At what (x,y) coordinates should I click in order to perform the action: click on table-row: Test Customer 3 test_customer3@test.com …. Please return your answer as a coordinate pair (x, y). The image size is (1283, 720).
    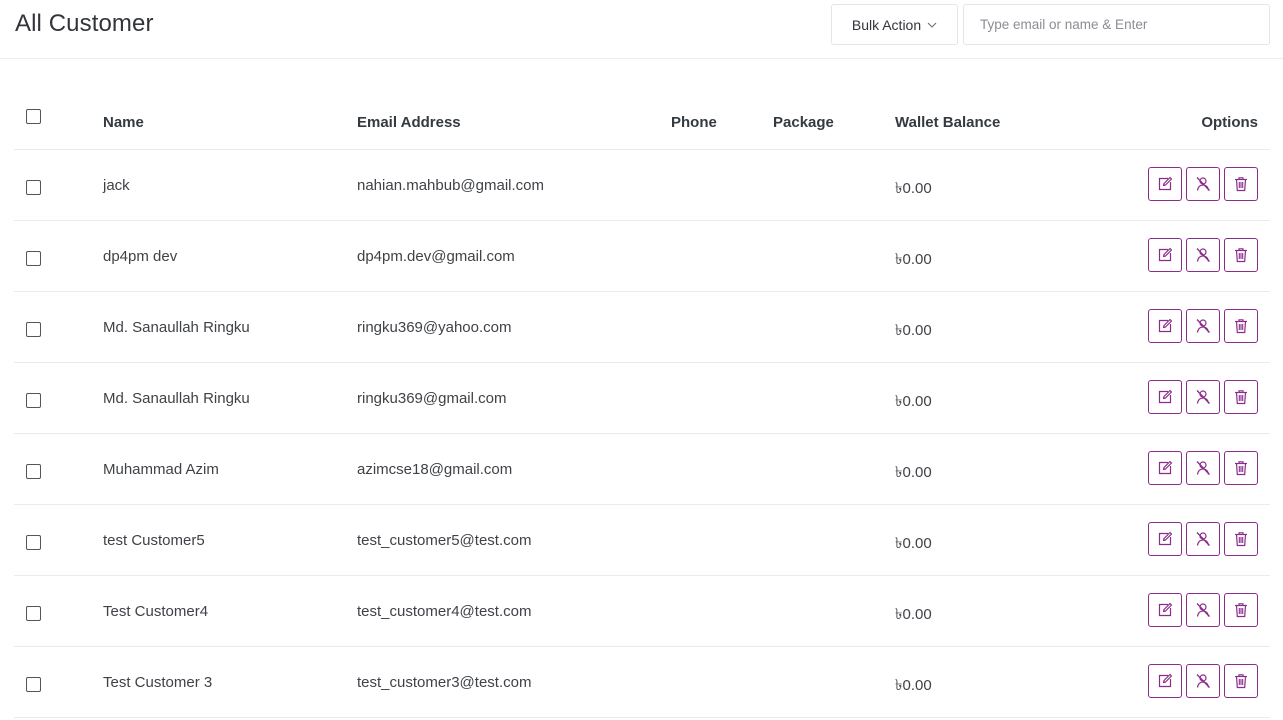
    Looking at the image, I should click on (642, 682).